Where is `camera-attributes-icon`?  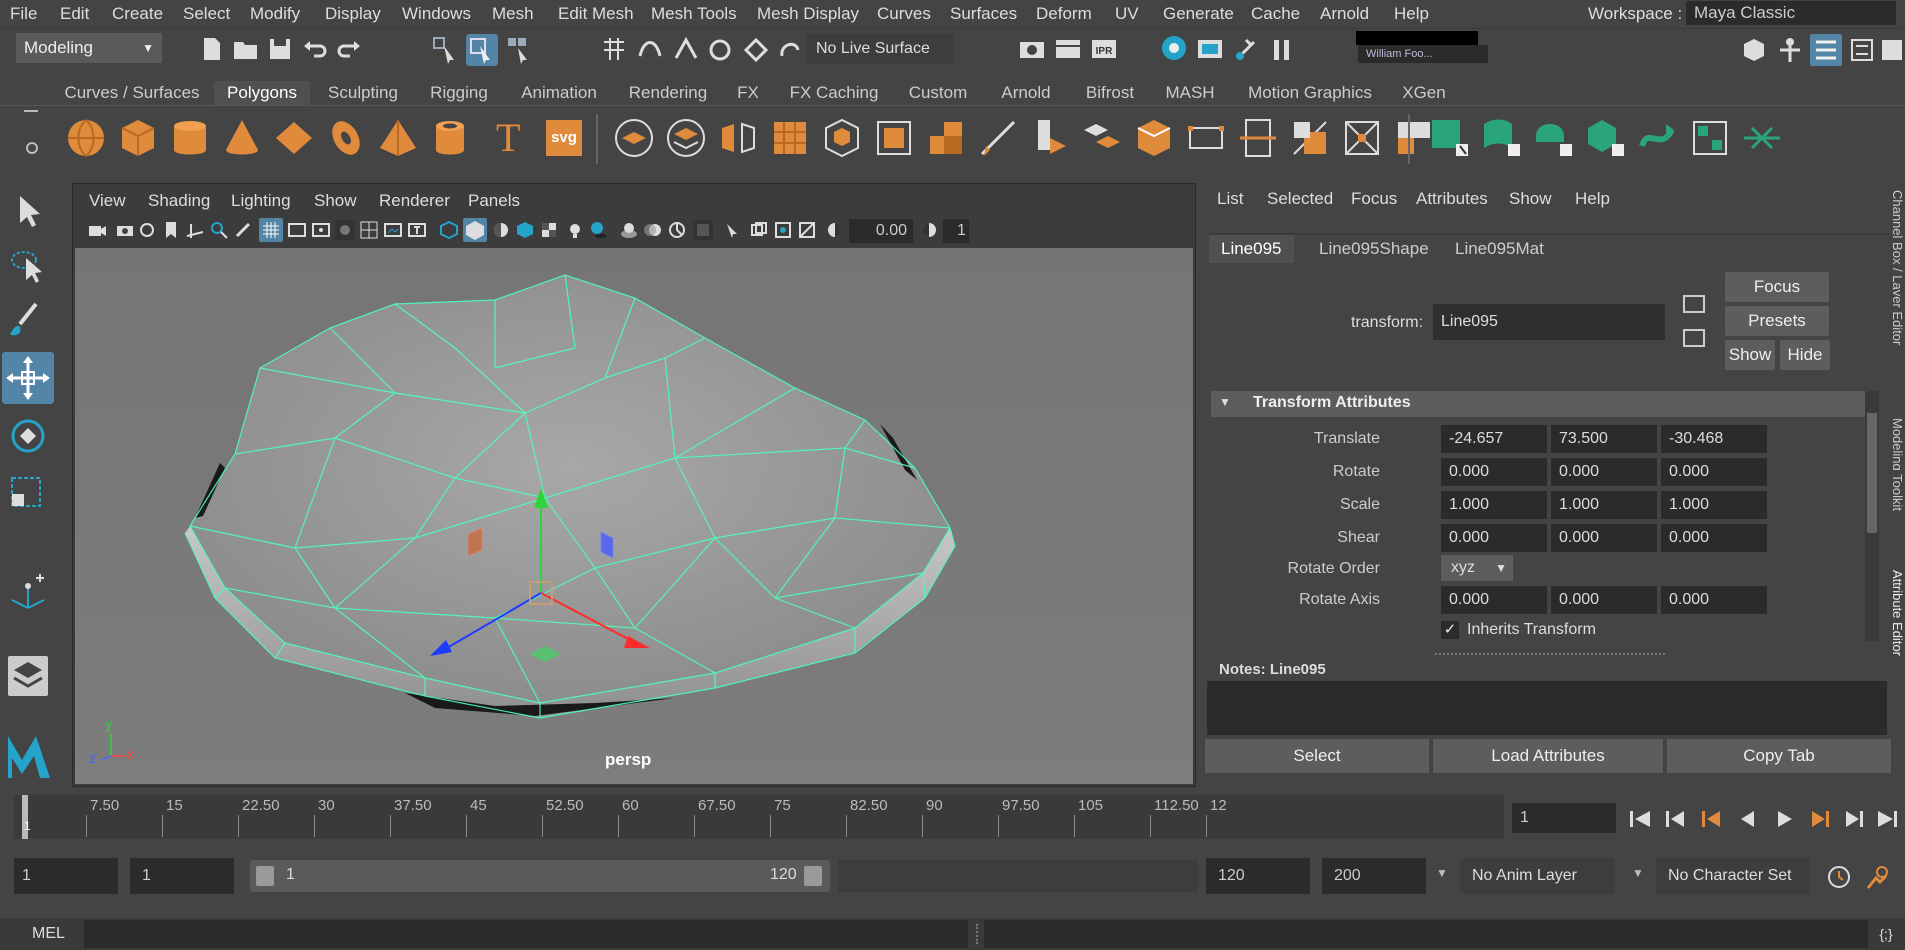 camera-attributes-icon is located at coordinates (125, 230).